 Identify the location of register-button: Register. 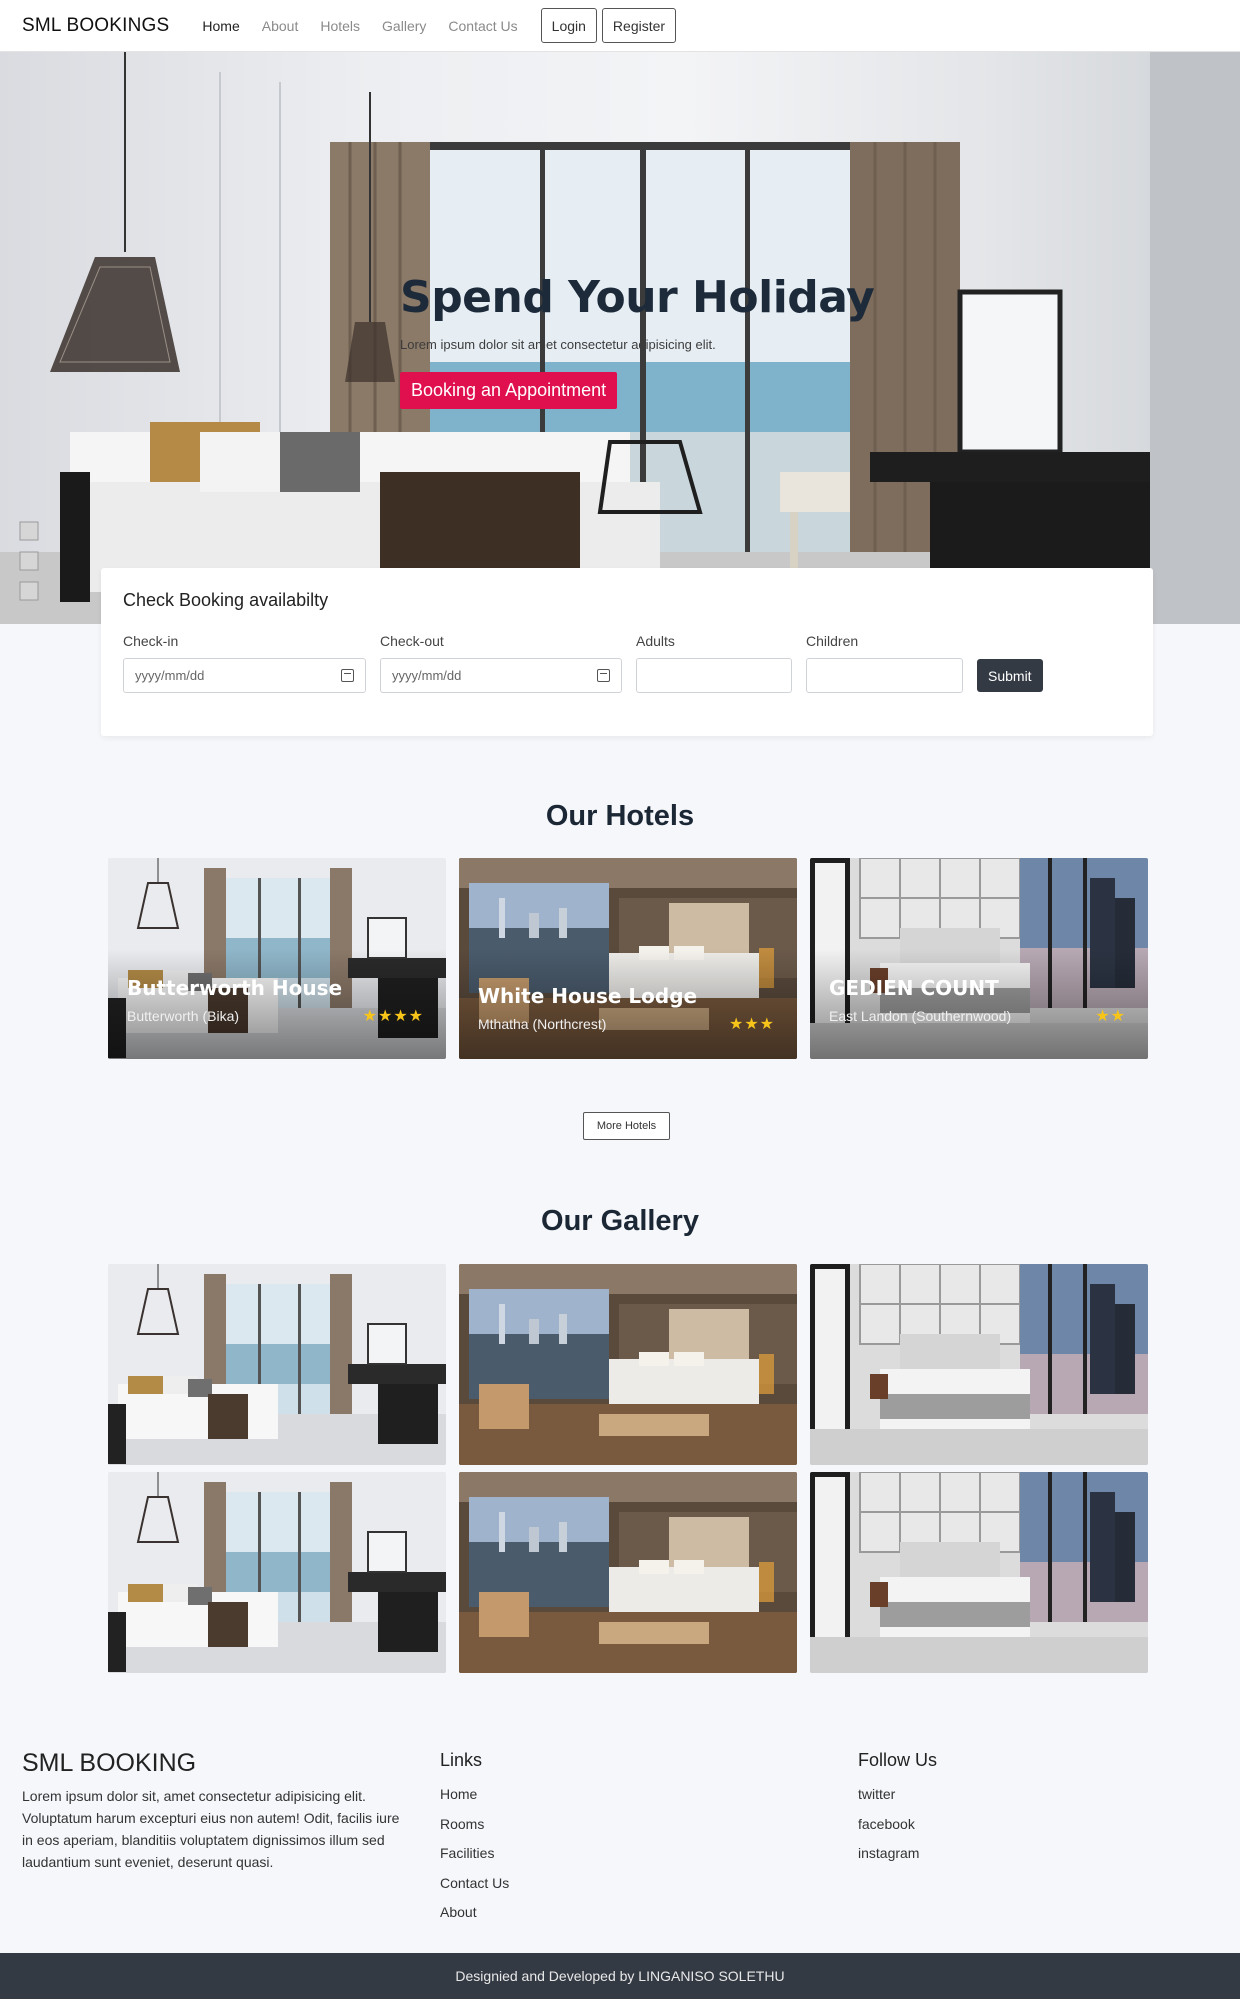
(639, 25).